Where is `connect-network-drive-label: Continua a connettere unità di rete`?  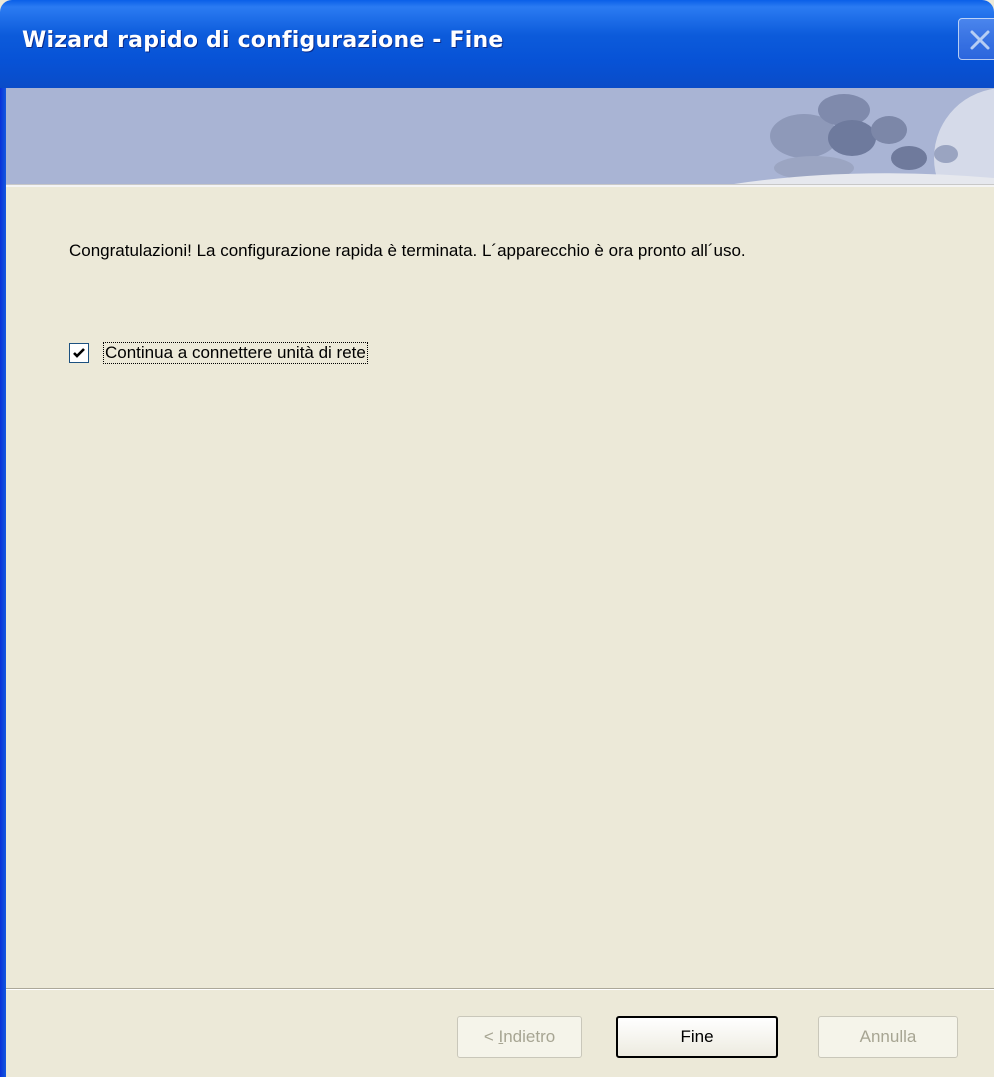 connect-network-drive-label: Continua a connettere unità di rete is located at coordinates (235, 353).